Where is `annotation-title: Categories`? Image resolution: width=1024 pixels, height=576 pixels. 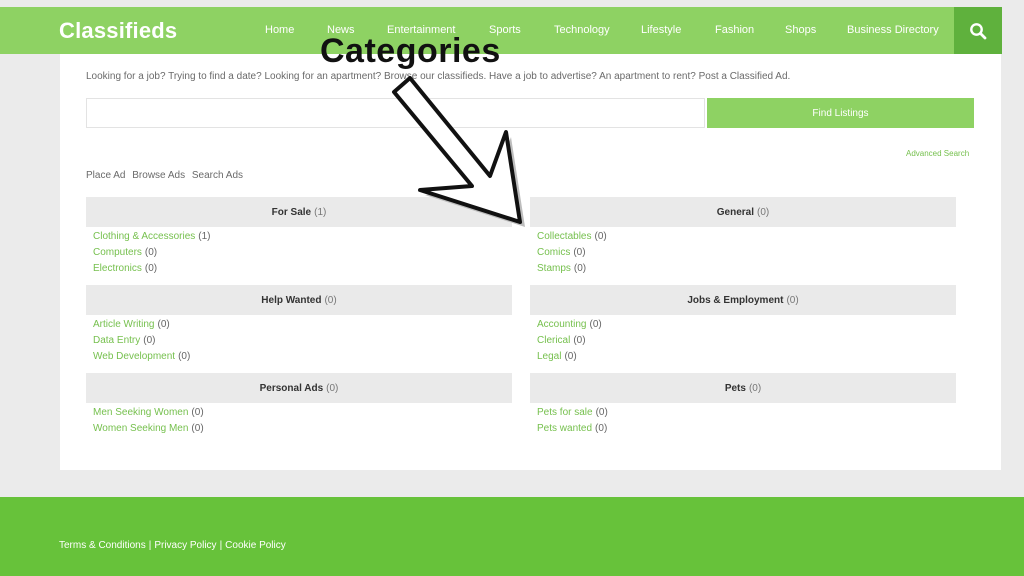
annotation-title: Categories is located at coordinates (410, 51).